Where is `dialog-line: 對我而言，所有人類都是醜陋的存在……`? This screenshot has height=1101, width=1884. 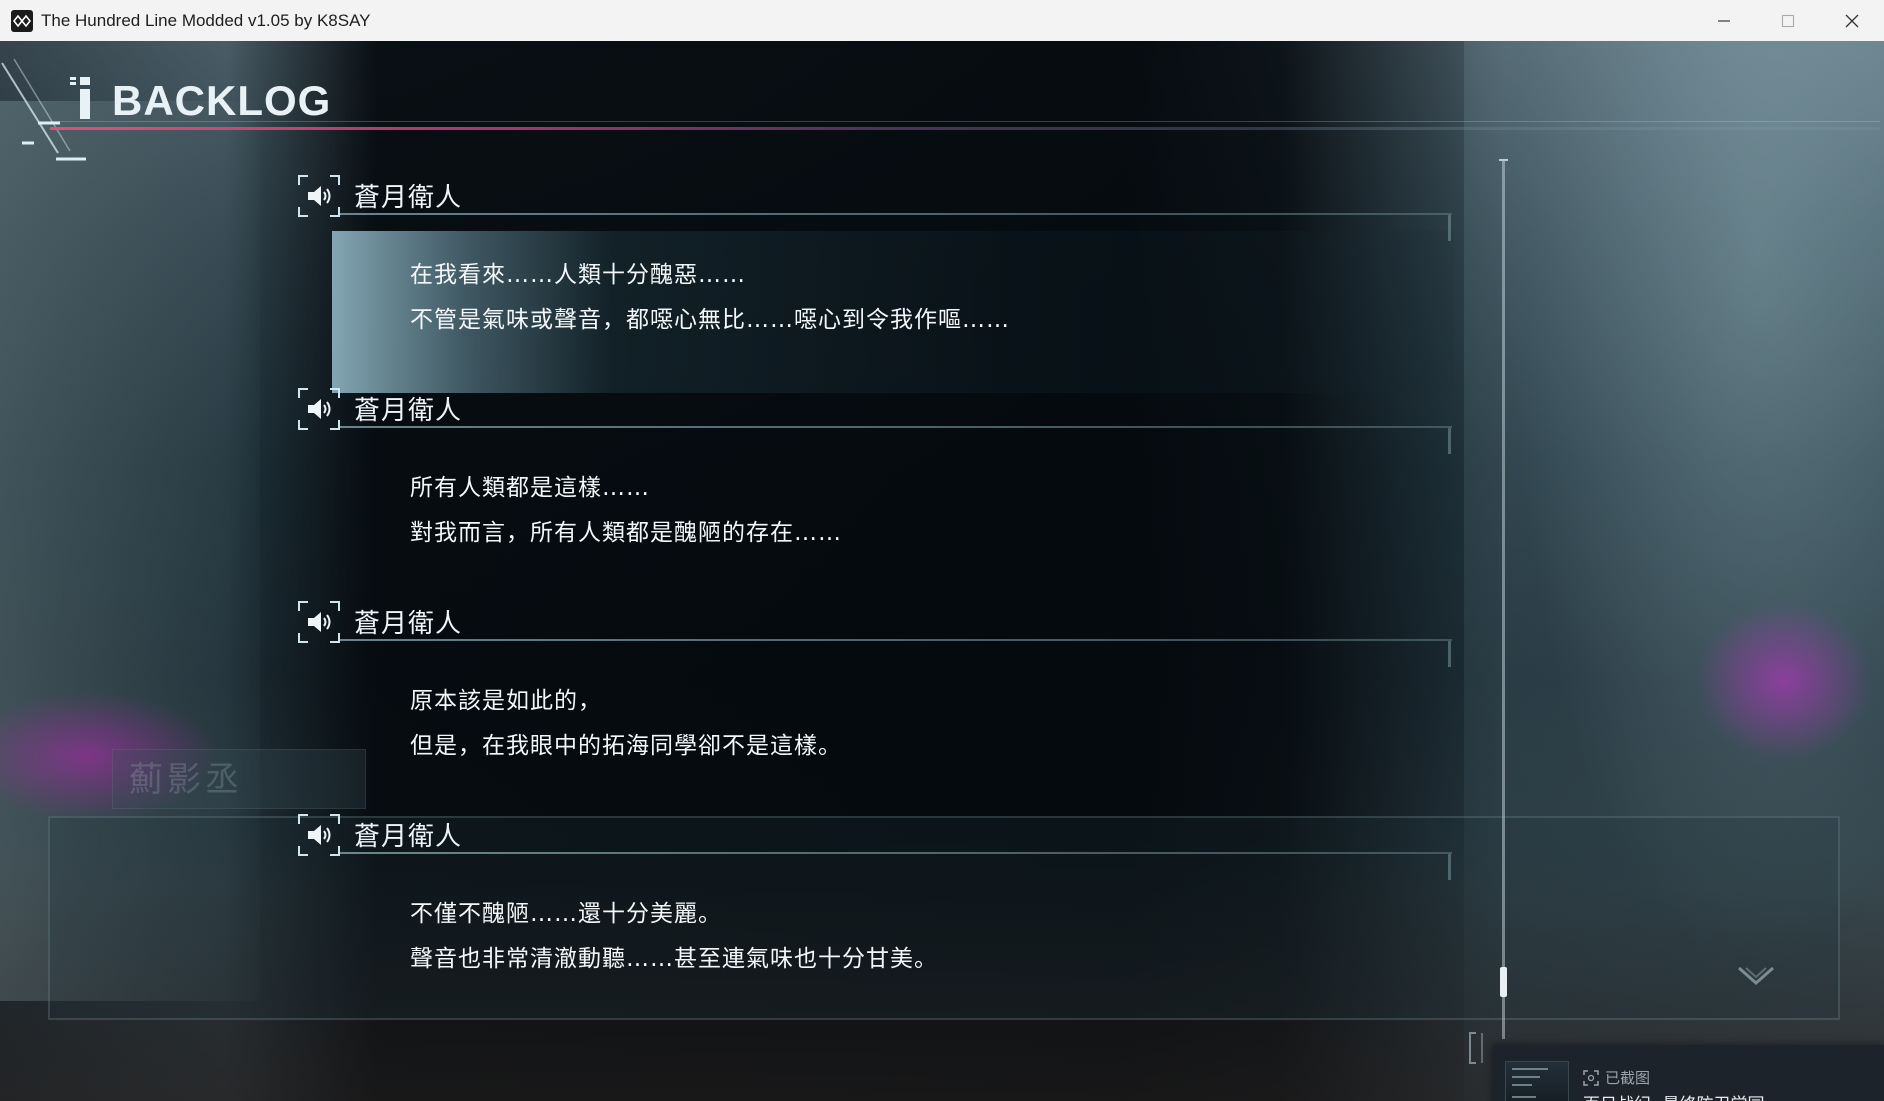 dialog-line: 對我而言，所有人類都是醜陋的存在…… is located at coordinates (626, 533).